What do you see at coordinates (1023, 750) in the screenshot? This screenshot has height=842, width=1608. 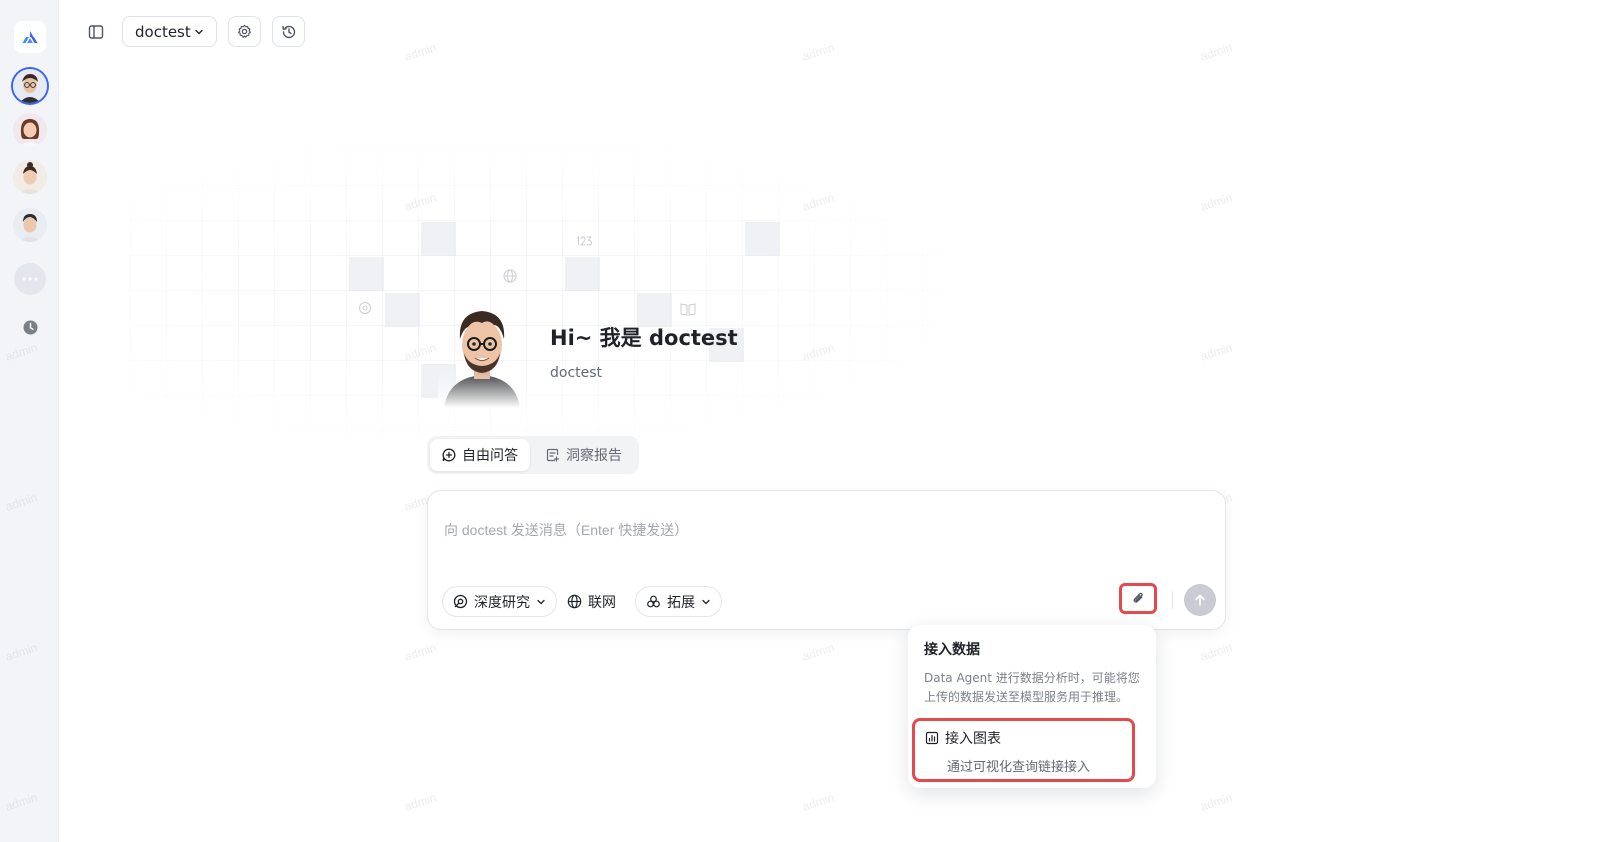 I see `attach-chart-option: 接入图表 通过可视化查询链接接入` at bounding box center [1023, 750].